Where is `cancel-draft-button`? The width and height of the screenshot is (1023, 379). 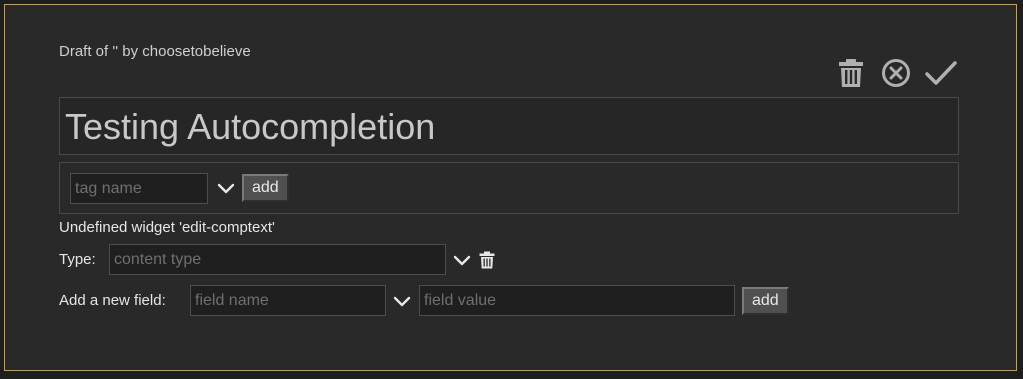 cancel-draft-button is located at coordinates (896, 73).